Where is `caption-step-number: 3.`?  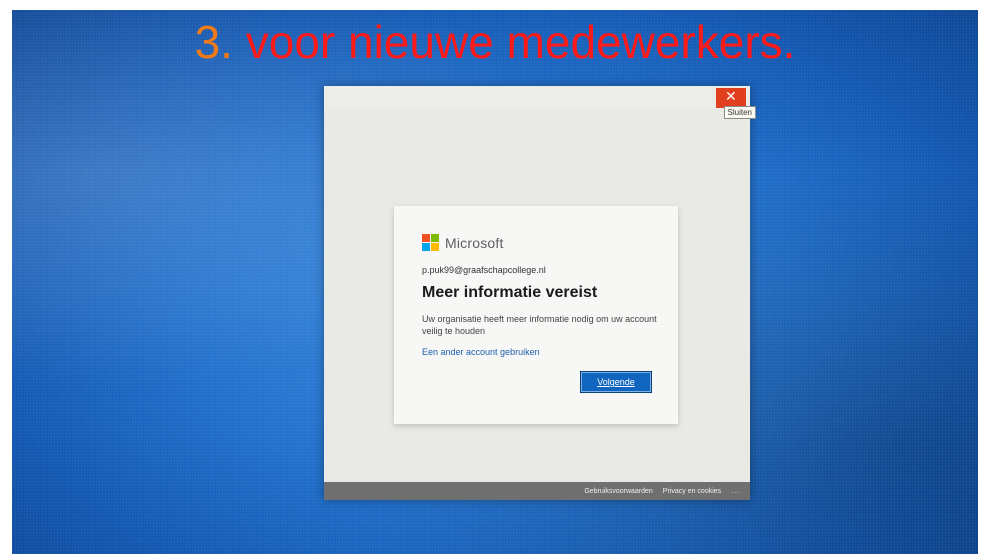
caption-step-number: 3. is located at coordinates (213, 42).